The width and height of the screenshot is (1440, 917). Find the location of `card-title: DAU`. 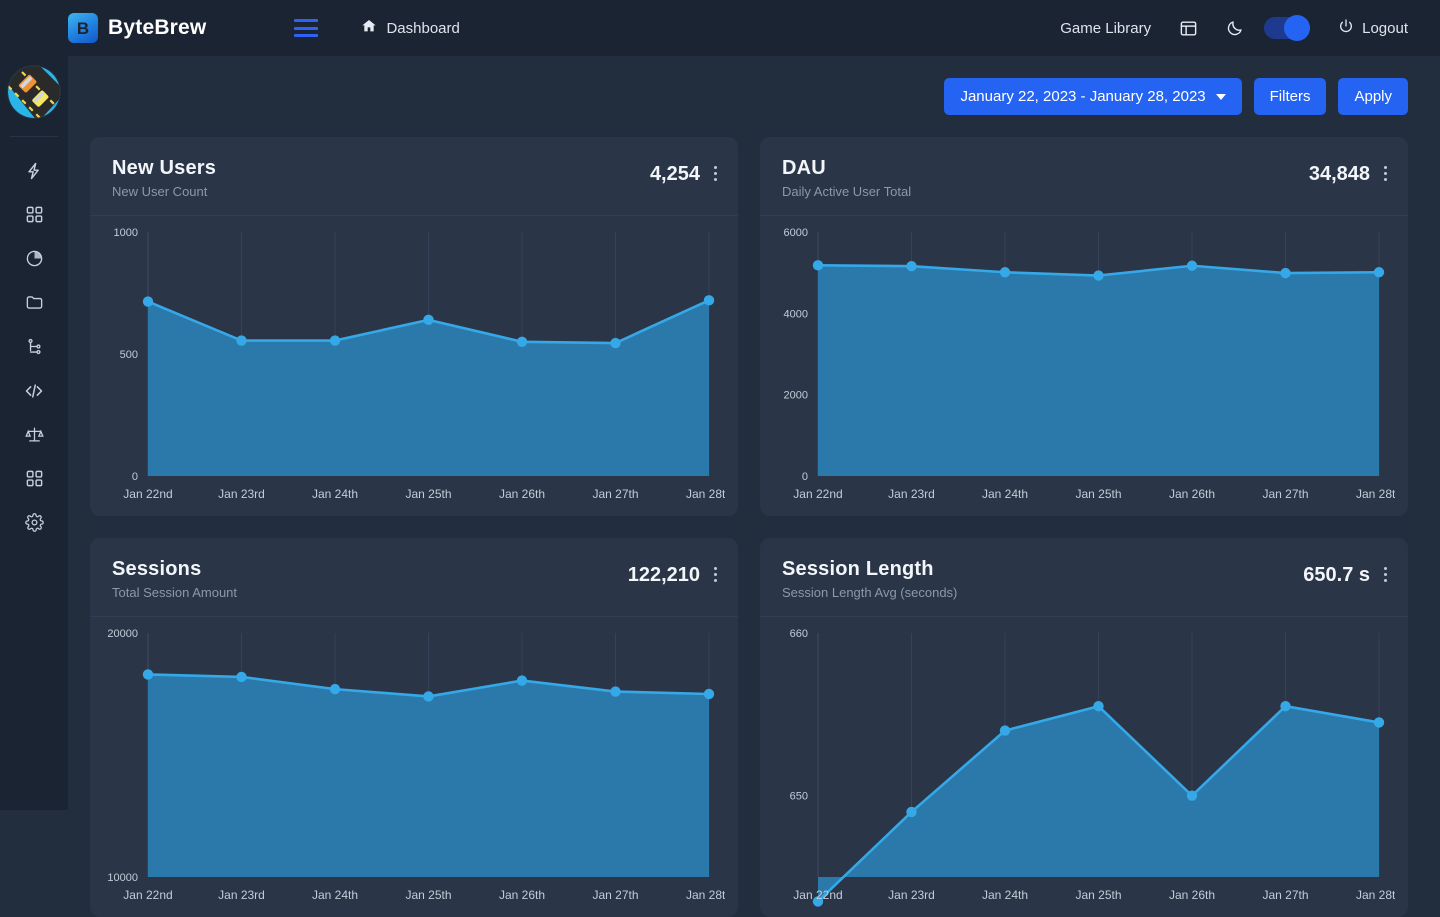

card-title: DAU is located at coordinates (804, 168).